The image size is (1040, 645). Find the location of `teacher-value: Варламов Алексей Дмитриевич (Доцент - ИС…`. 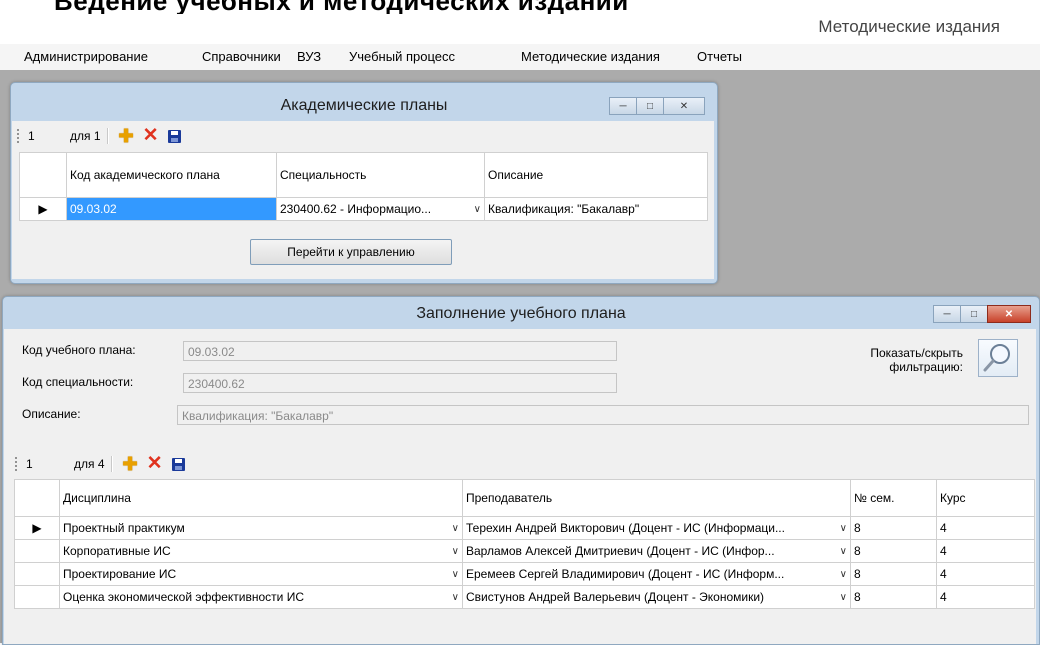

teacher-value: Варламов Алексей Дмитриевич (Доцент - ИС… is located at coordinates (620, 551).